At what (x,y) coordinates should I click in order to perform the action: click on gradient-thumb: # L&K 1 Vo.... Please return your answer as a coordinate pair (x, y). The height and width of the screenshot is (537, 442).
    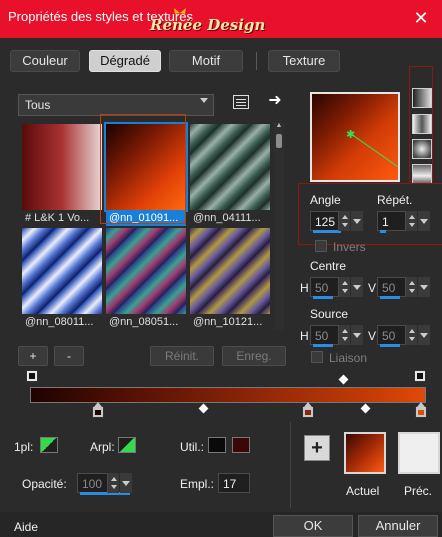
    Looking at the image, I should click on (62, 174).